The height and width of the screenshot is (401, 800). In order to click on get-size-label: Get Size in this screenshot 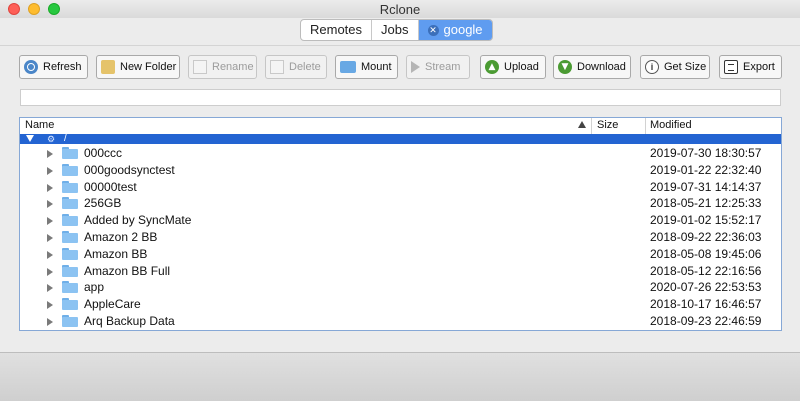, I will do `click(685, 67)`.